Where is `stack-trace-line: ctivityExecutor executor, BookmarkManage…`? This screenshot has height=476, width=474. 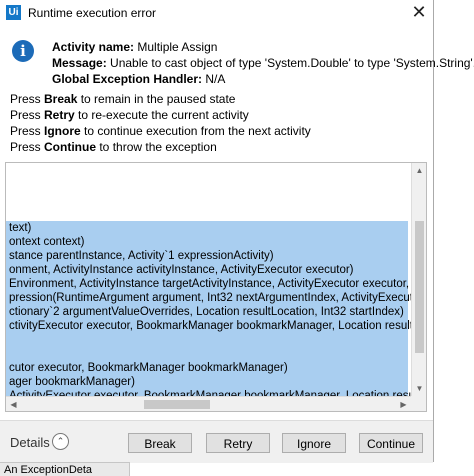
stack-trace-line: ctivityExecutor executor, BookmarkManage… is located at coordinates (208, 326).